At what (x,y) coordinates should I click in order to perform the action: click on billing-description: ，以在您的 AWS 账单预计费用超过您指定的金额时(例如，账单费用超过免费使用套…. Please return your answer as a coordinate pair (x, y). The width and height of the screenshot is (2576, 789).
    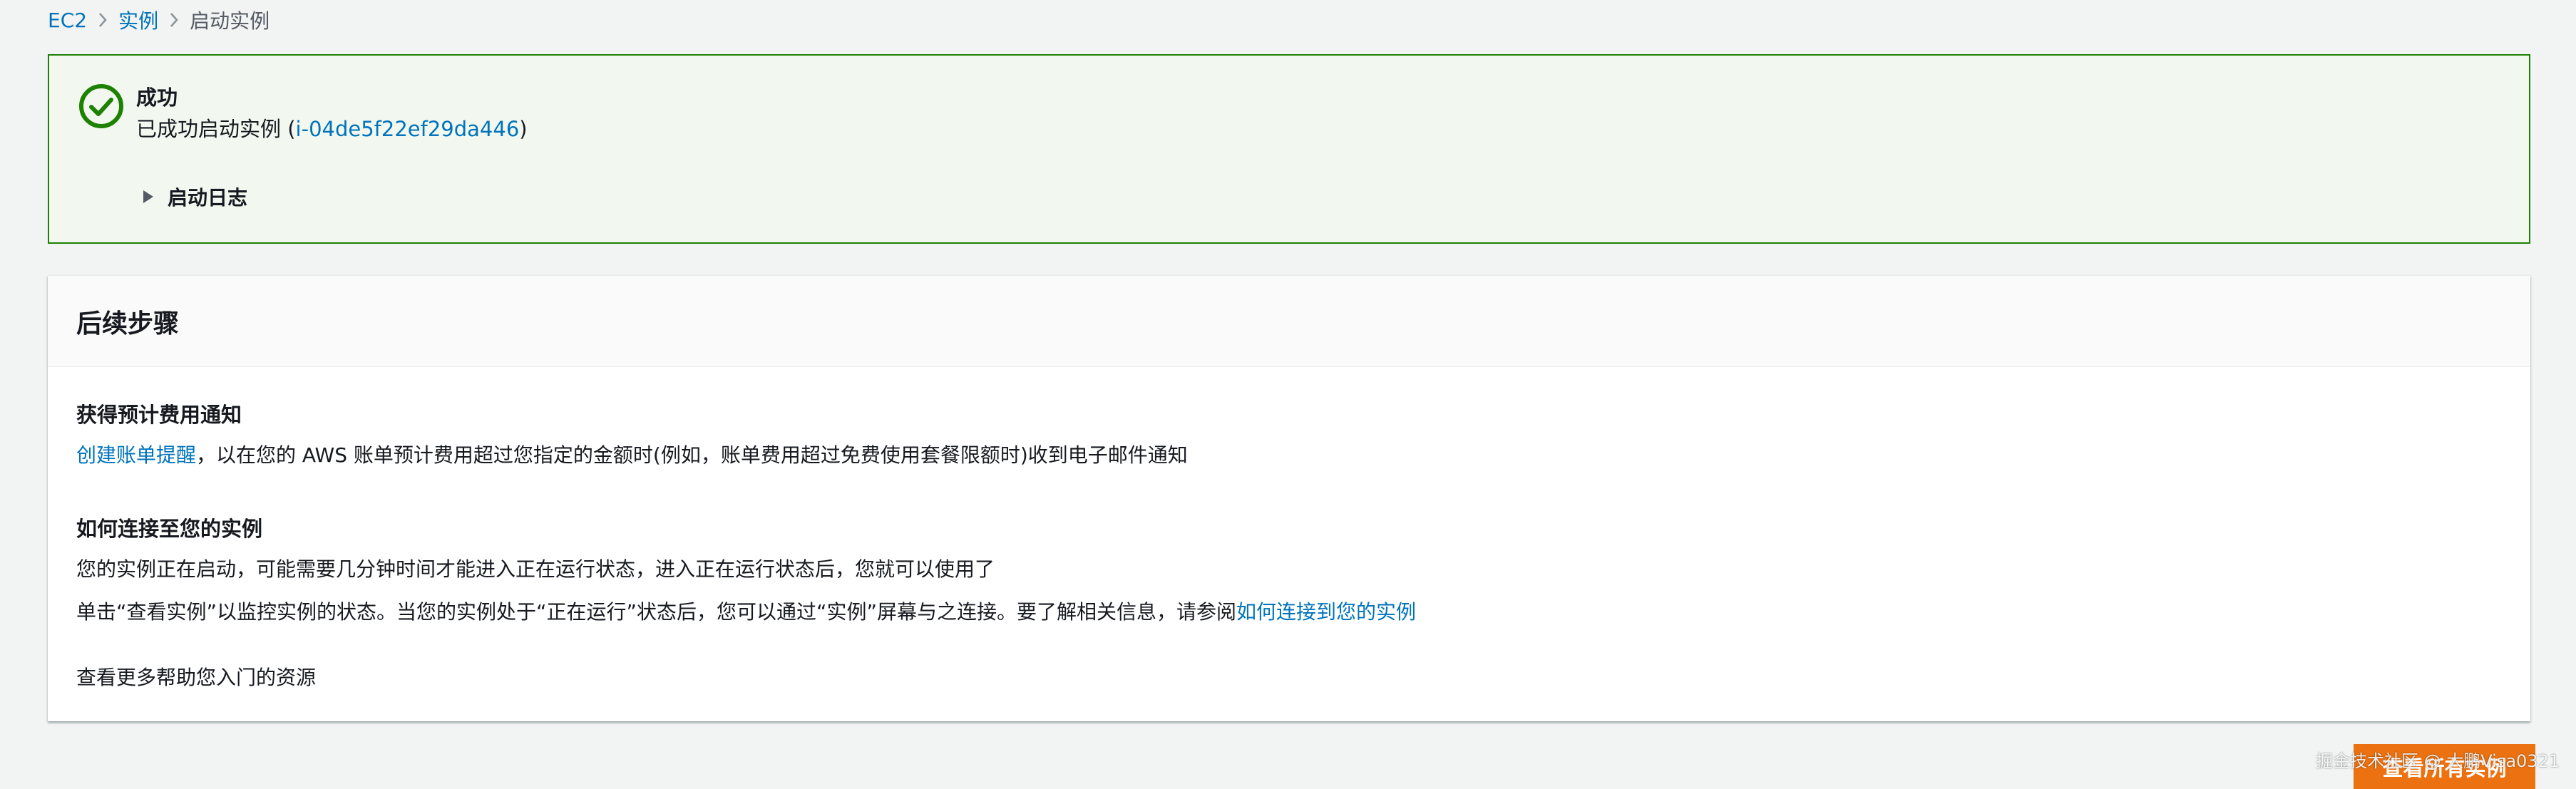
    Looking at the image, I should click on (692, 455).